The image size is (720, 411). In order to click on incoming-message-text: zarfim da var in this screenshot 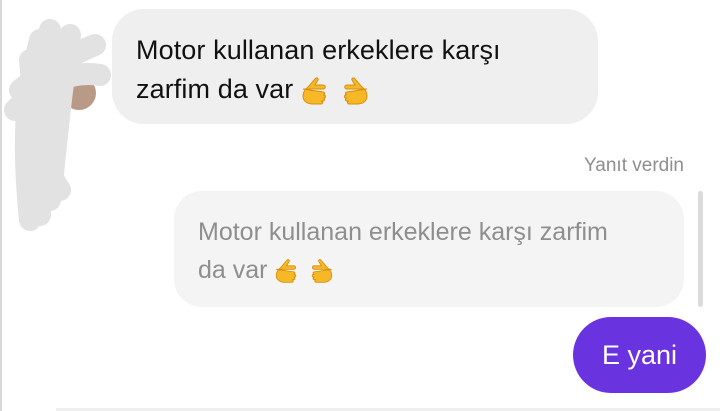, I will do `click(215, 89)`.